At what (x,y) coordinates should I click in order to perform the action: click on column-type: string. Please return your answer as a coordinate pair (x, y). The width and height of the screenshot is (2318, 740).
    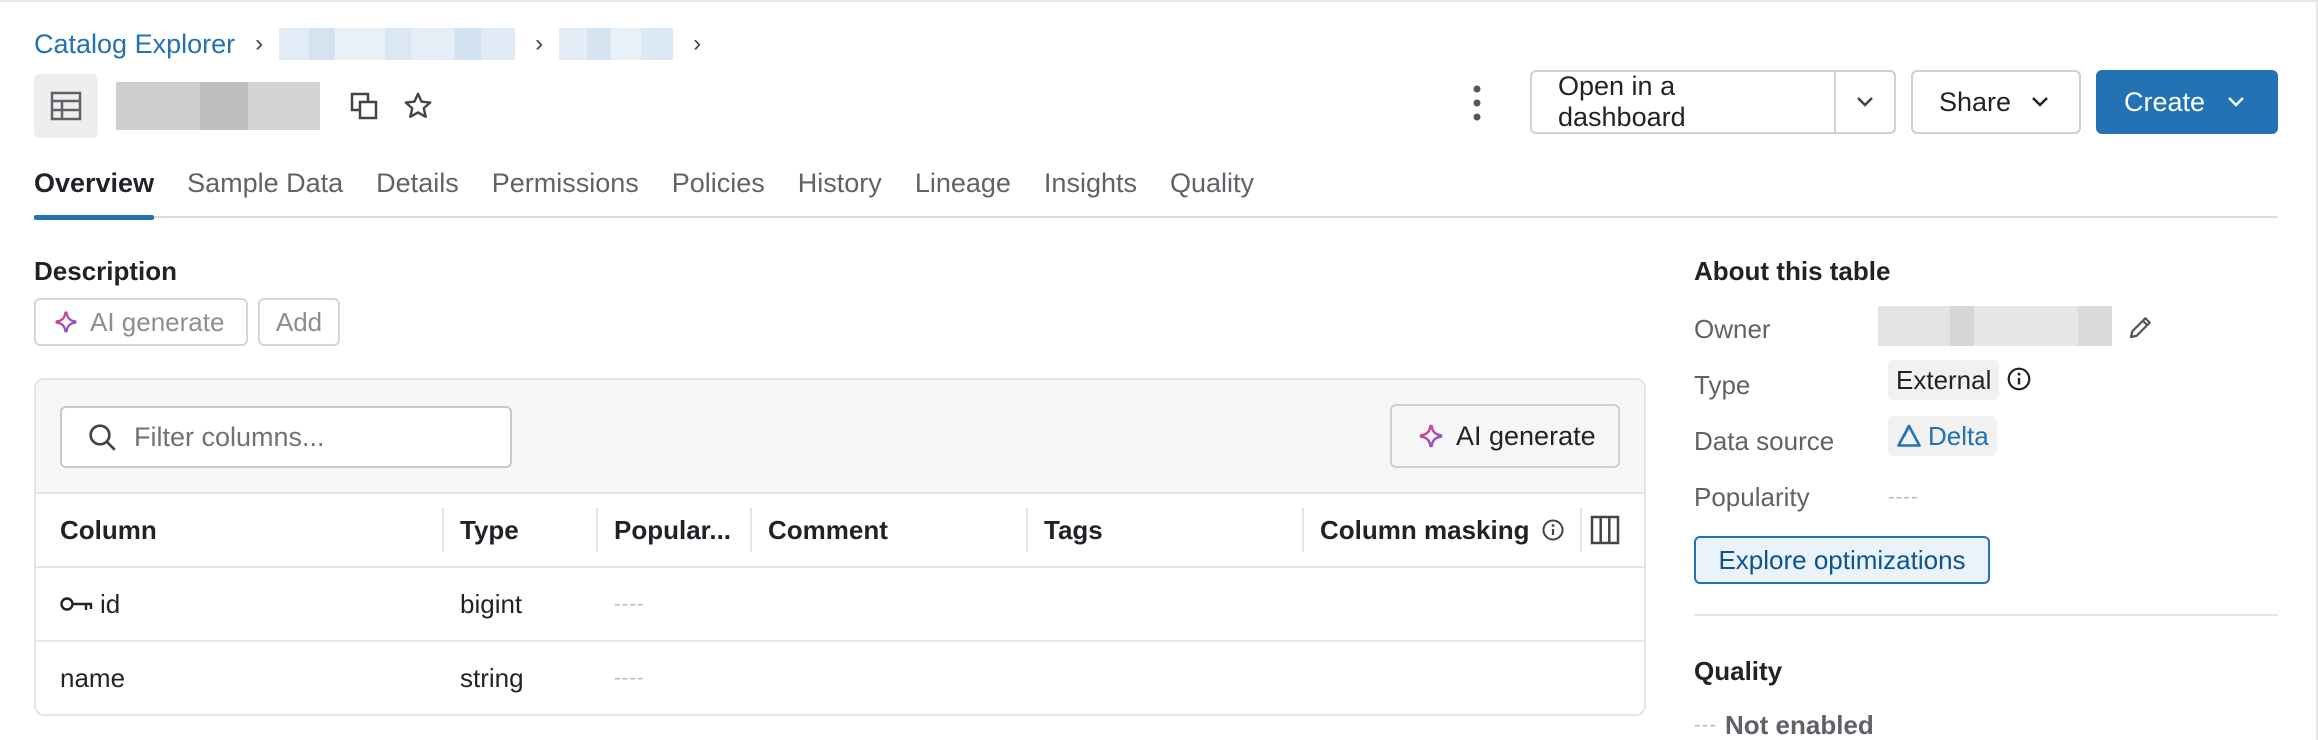
    Looking at the image, I should click on (492, 677).